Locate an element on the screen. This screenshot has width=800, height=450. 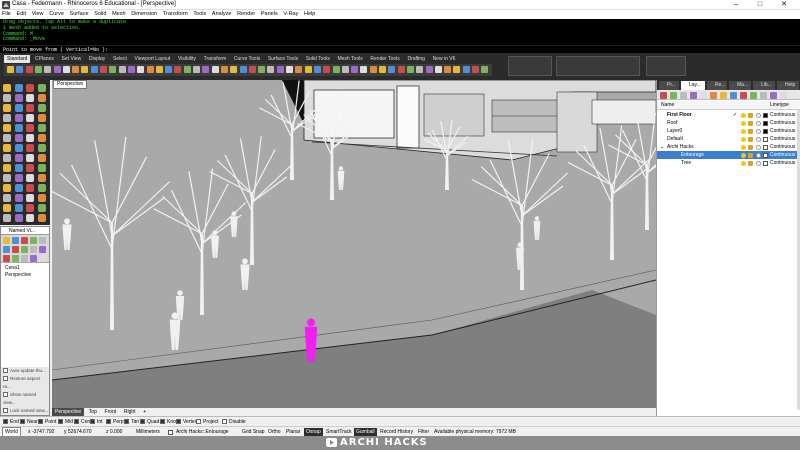
osnap-cen: Cen is located at coordinates (82, 422).